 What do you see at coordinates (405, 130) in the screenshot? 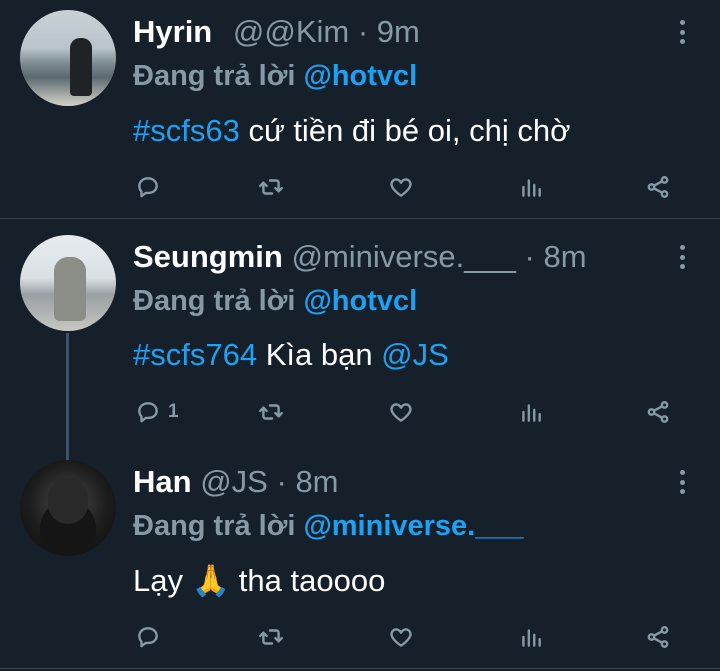
I see `tweet-text-content: cứ tiền đi bé oi, chị chờ` at bounding box center [405, 130].